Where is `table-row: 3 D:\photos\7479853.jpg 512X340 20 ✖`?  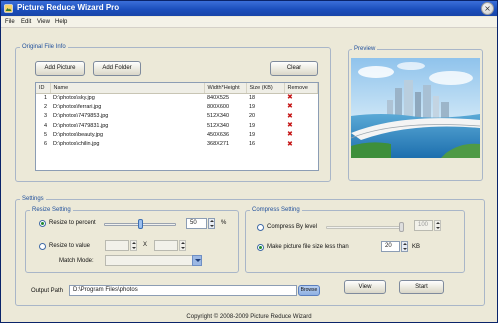
table-row: 3 D:\photos\7479853.jpg 512X340 20 ✖ is located at coordinates (177, 116).